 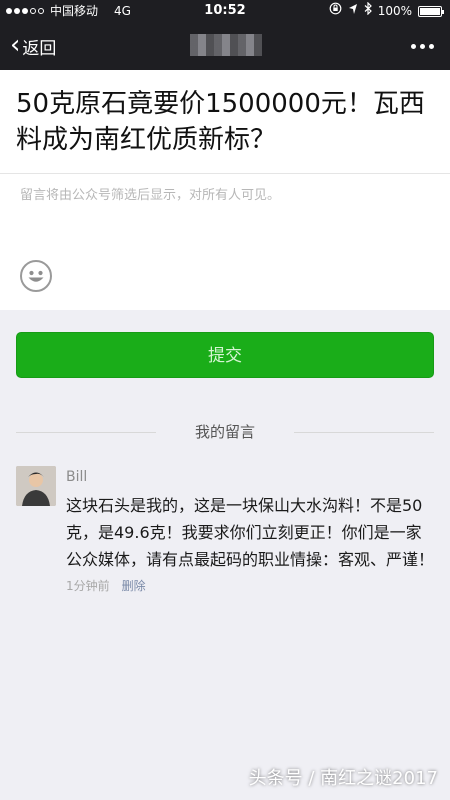 What do you see at coordinates (225, 355) in the screenshot?
I see `submit-button: 提交` at bounding box center [225, 355].